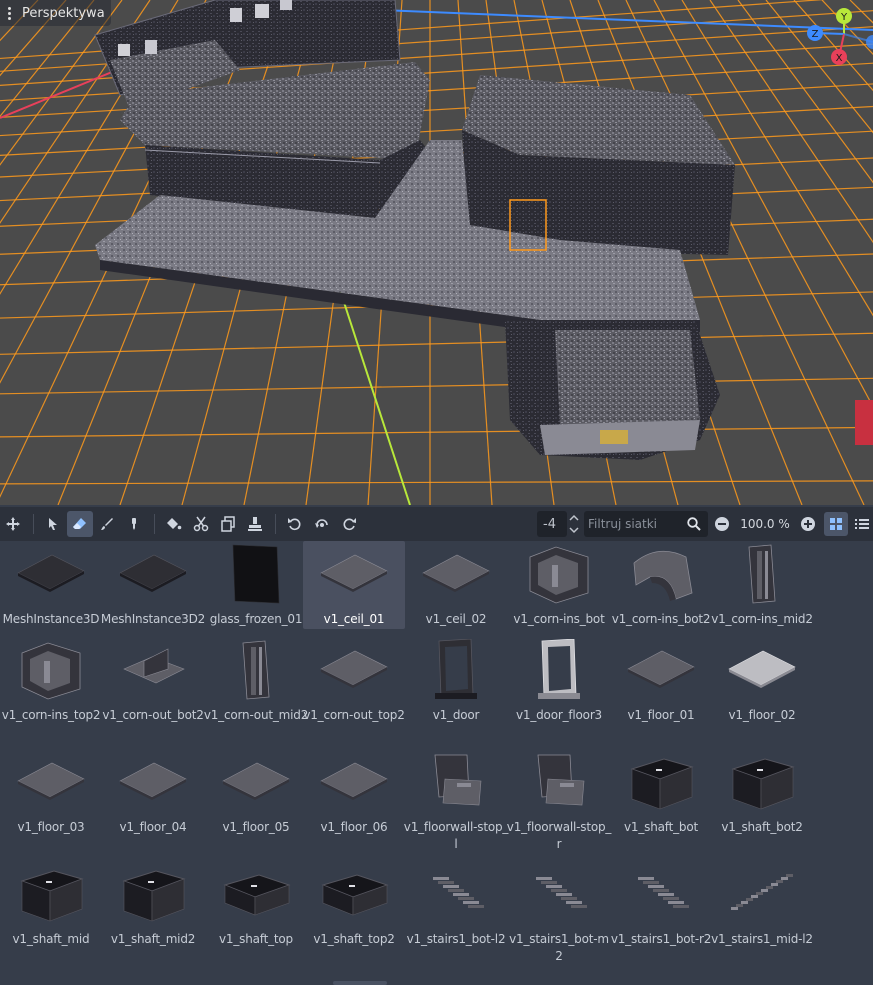 Image resolution: width=873 pixels, height=985 pixels. What do you see at coordinates (762, 619) in the screenshot?
I see `mesh-name-label: v1_corn-ins_mid2` at bounding box center [762, 619].